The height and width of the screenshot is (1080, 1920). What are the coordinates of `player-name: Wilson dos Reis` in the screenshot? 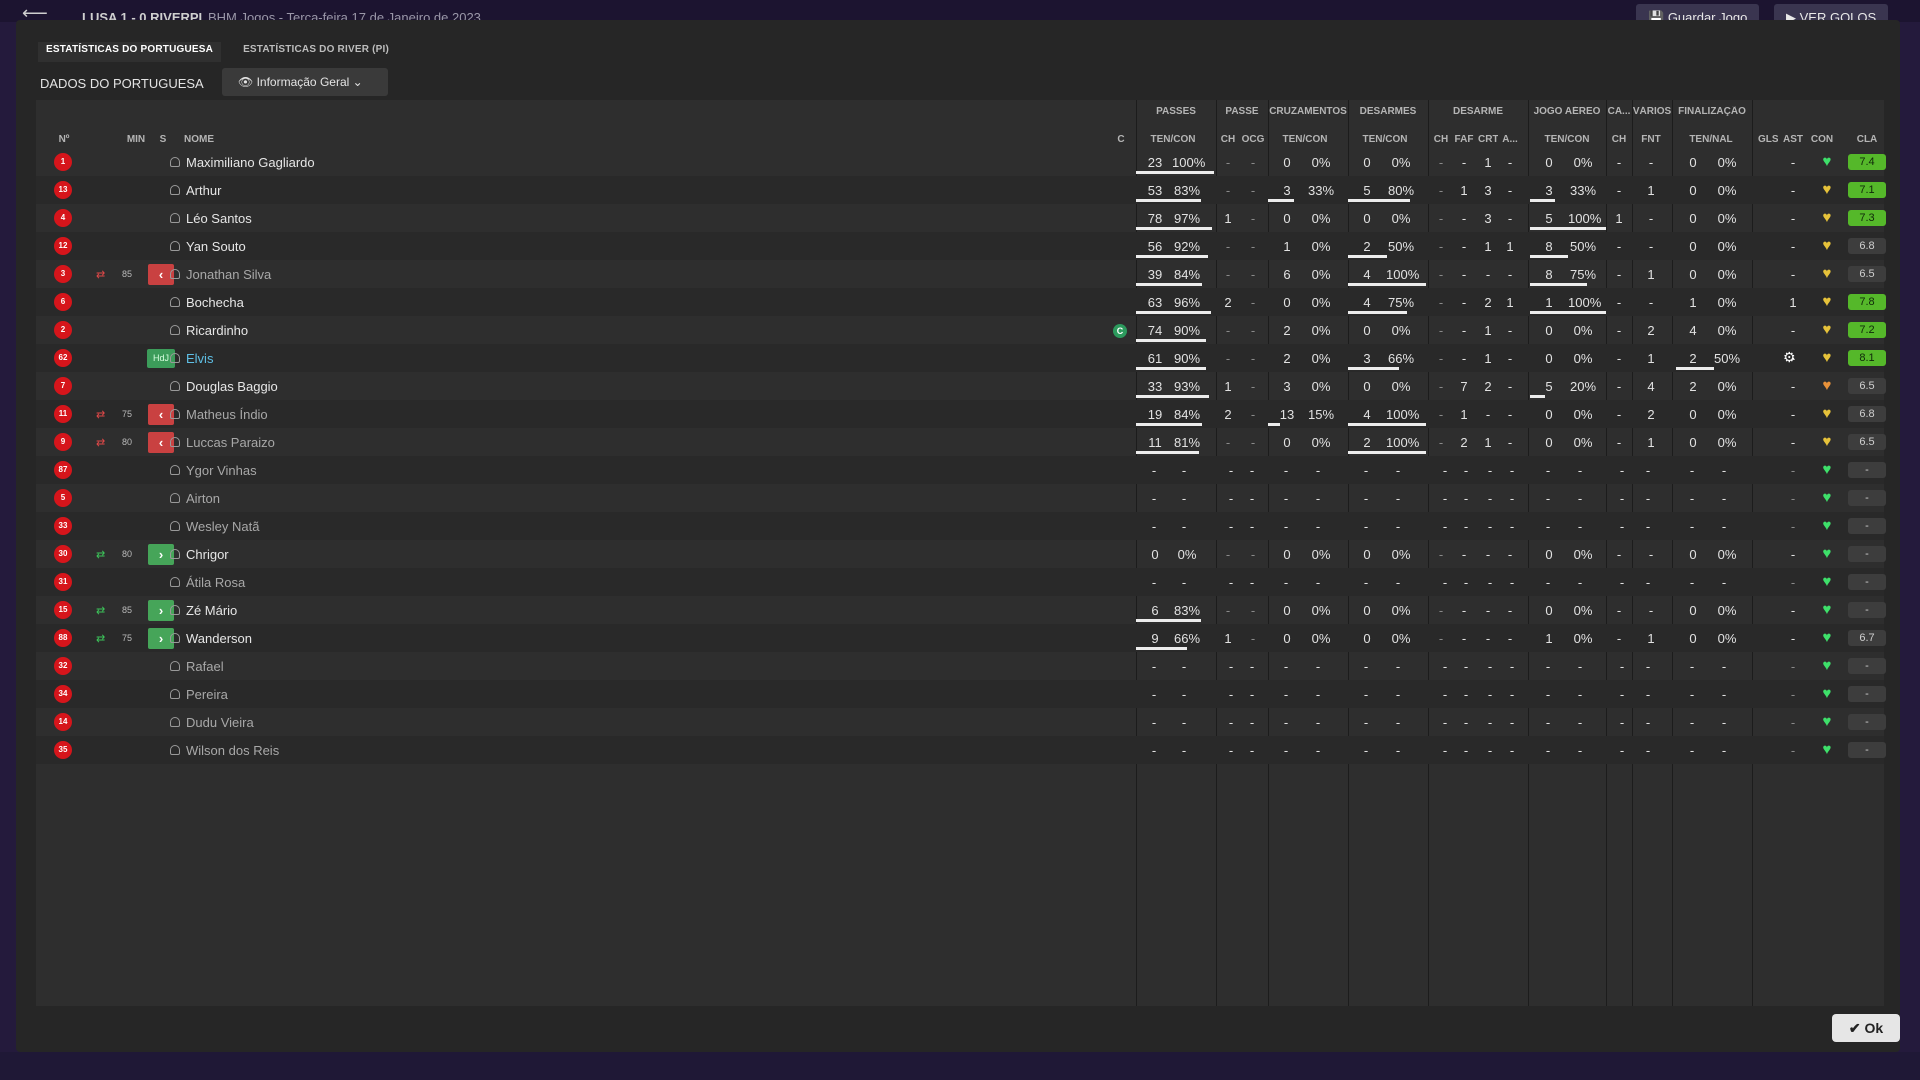 It's located at (232, 750).